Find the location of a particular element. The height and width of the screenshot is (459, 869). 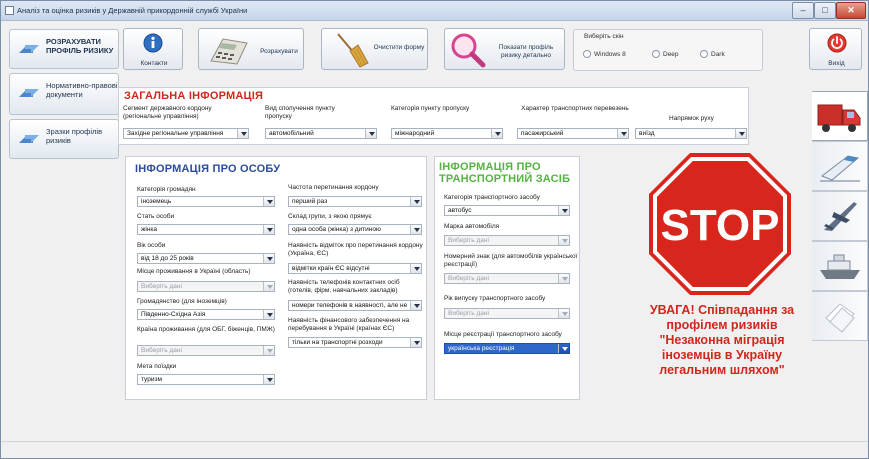

plate-number-select: Виберіть дані is located at coordinates (507, 278).